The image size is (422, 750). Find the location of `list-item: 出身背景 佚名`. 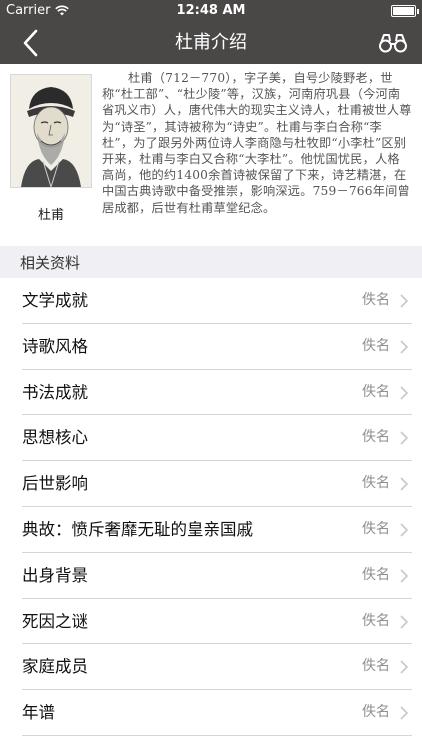

list-item: 出身背景 佚名 is located at coordinates (211, 576).